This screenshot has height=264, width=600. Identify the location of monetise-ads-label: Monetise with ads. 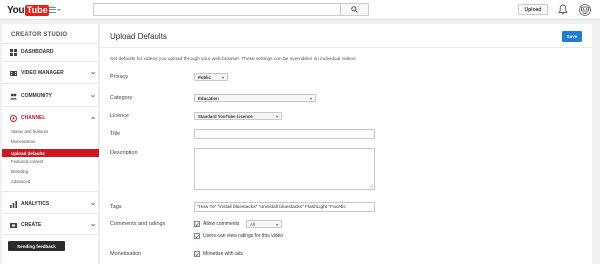
(223, 254).